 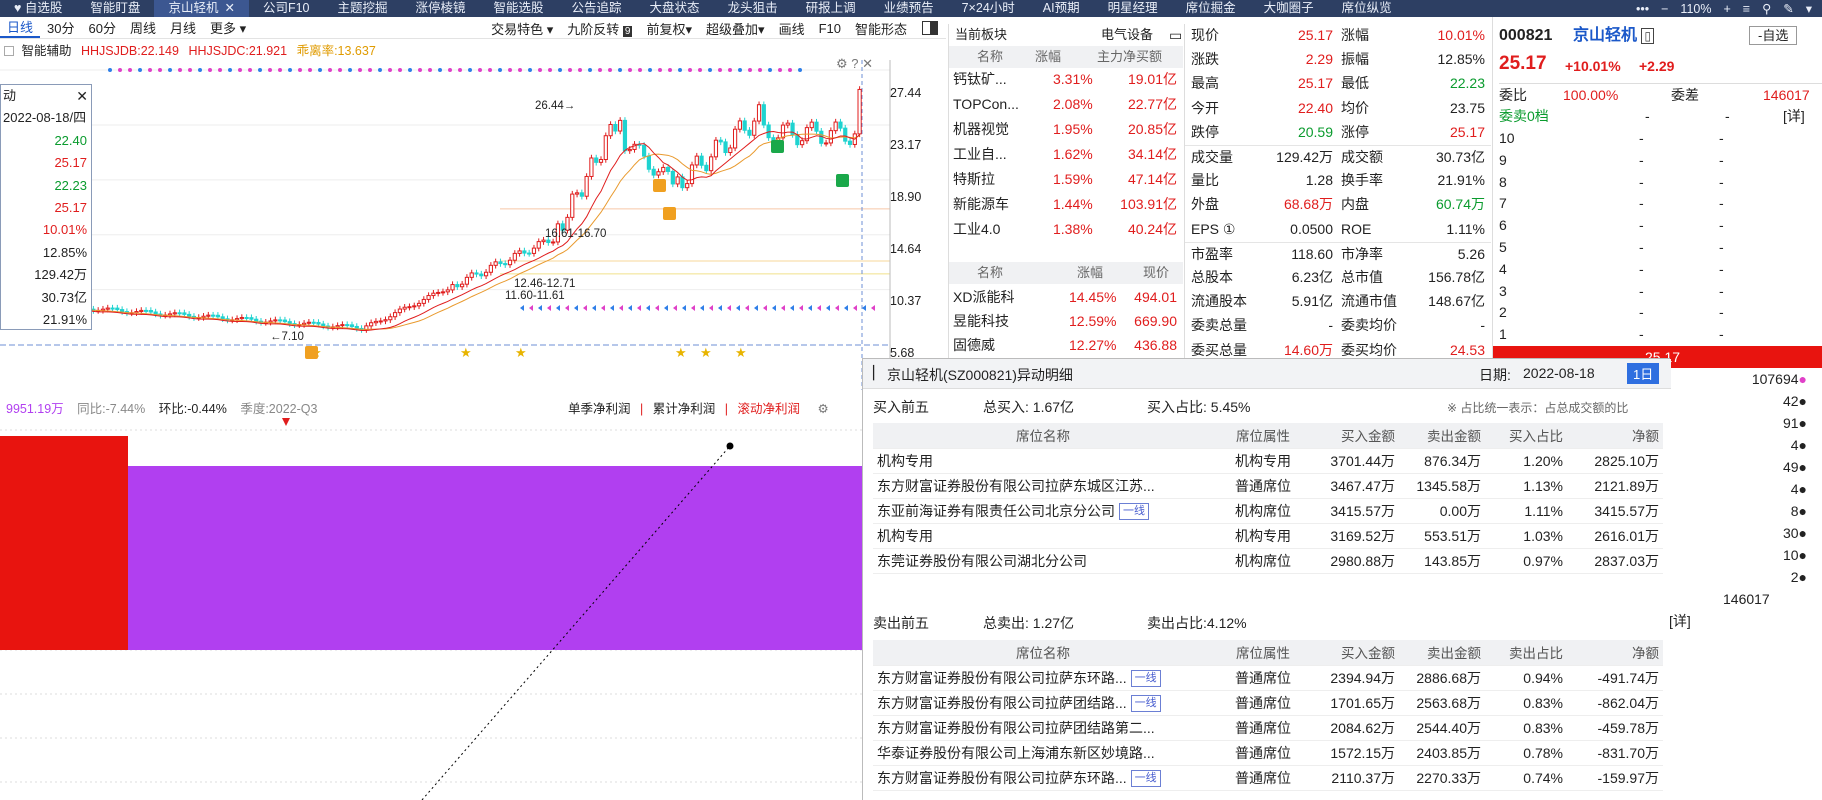 I want to click on quote-value: 23.75, so click(x=1467, y=107).